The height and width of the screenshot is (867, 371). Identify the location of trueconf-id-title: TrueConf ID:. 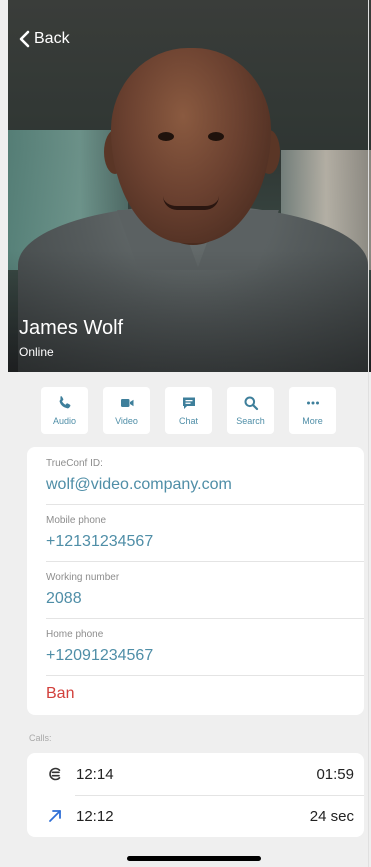
(74, 463).